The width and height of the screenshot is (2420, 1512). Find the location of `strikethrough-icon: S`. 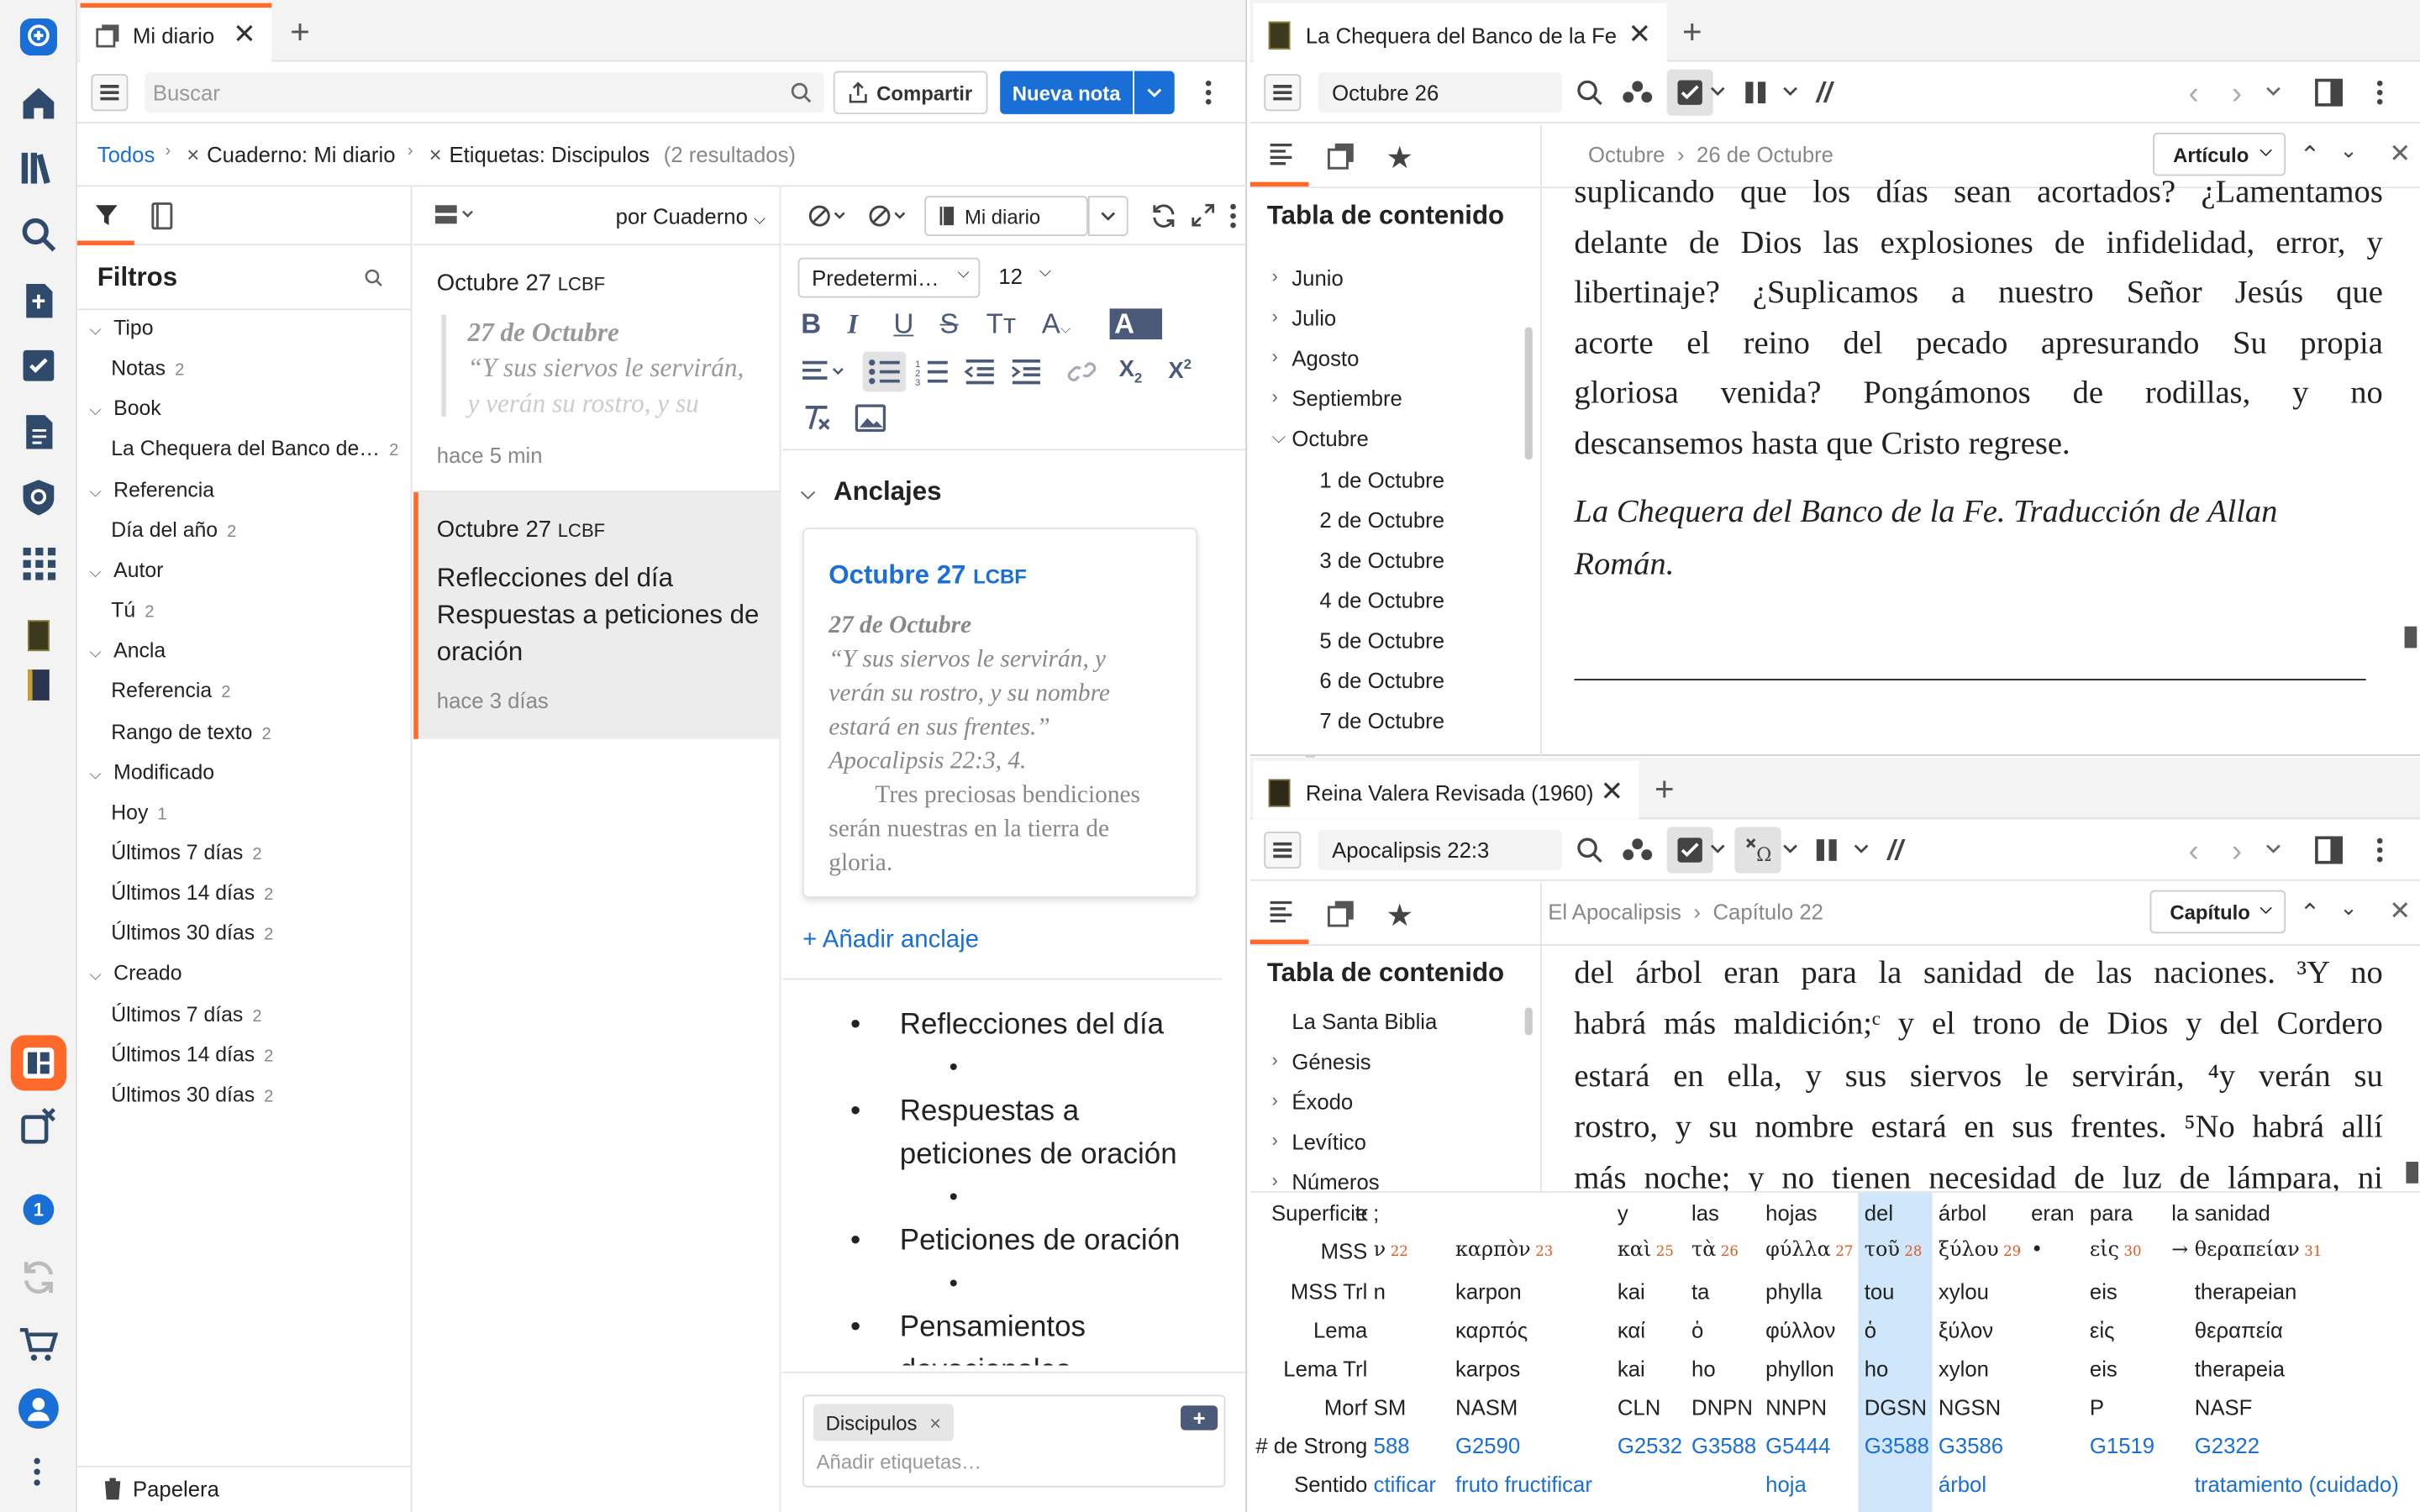

strikethrough-icon: S is located at coordinates (956, 325).